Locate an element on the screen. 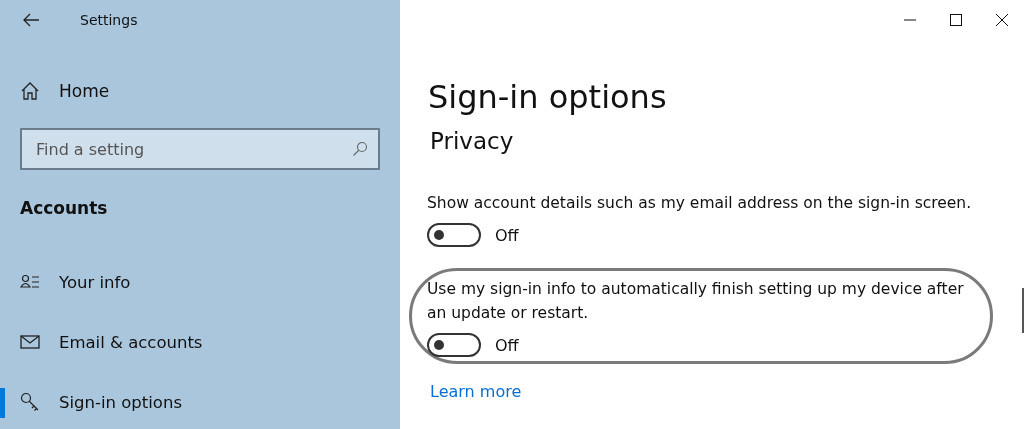 The height and width of the screenshot is (429, 1026). section-heading: Privacy is located at coordinates (472, 141).